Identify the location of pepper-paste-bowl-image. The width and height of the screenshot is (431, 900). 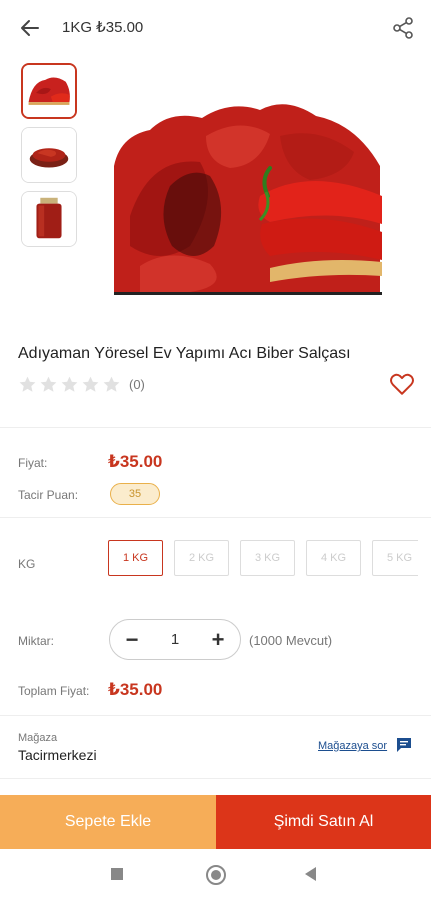
(49, 155).